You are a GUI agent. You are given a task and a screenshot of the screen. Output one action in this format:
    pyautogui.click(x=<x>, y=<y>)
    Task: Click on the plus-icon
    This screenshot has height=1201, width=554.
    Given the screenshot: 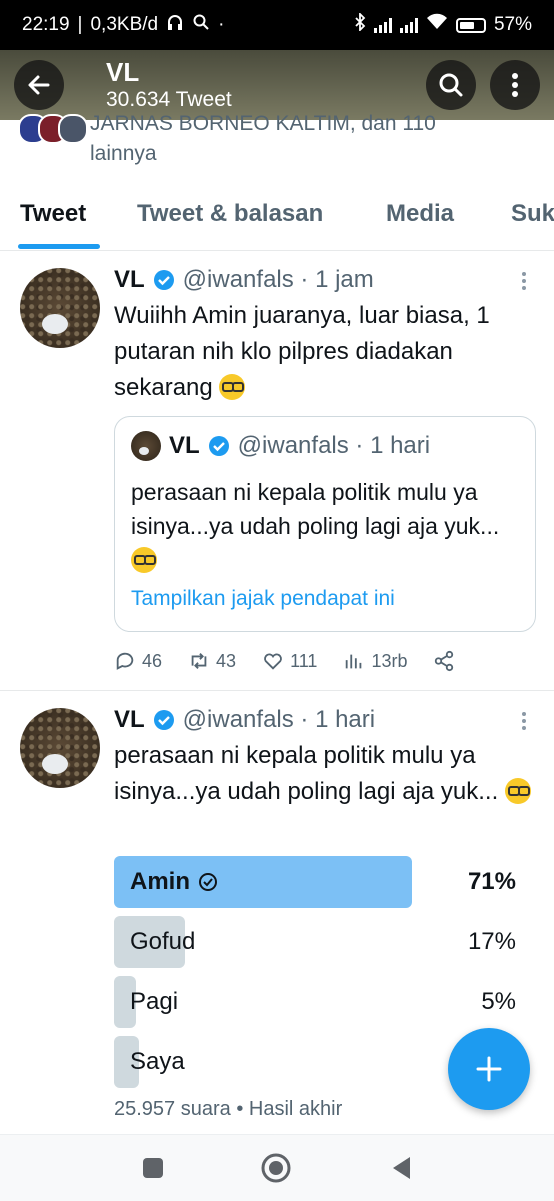 What is the action you would take?
    pyautogui.click(x=489, y=1069)
    